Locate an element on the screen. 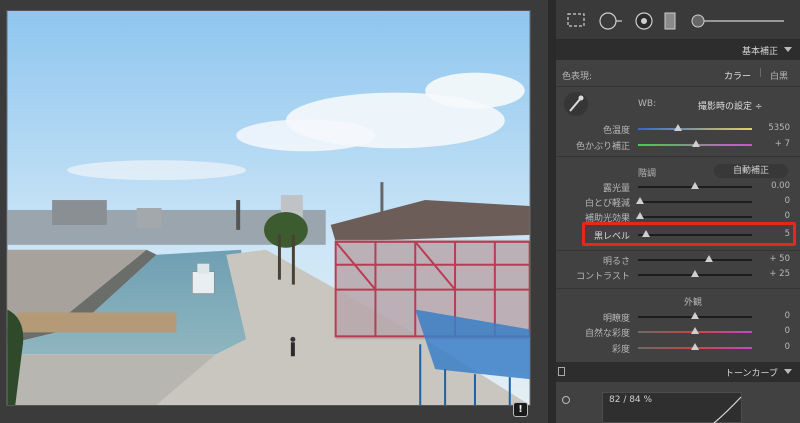 The height and width of the screenshot is (423, 800). tone-curve-section-header: トーンカーブ is located at coordinates (678, 372).